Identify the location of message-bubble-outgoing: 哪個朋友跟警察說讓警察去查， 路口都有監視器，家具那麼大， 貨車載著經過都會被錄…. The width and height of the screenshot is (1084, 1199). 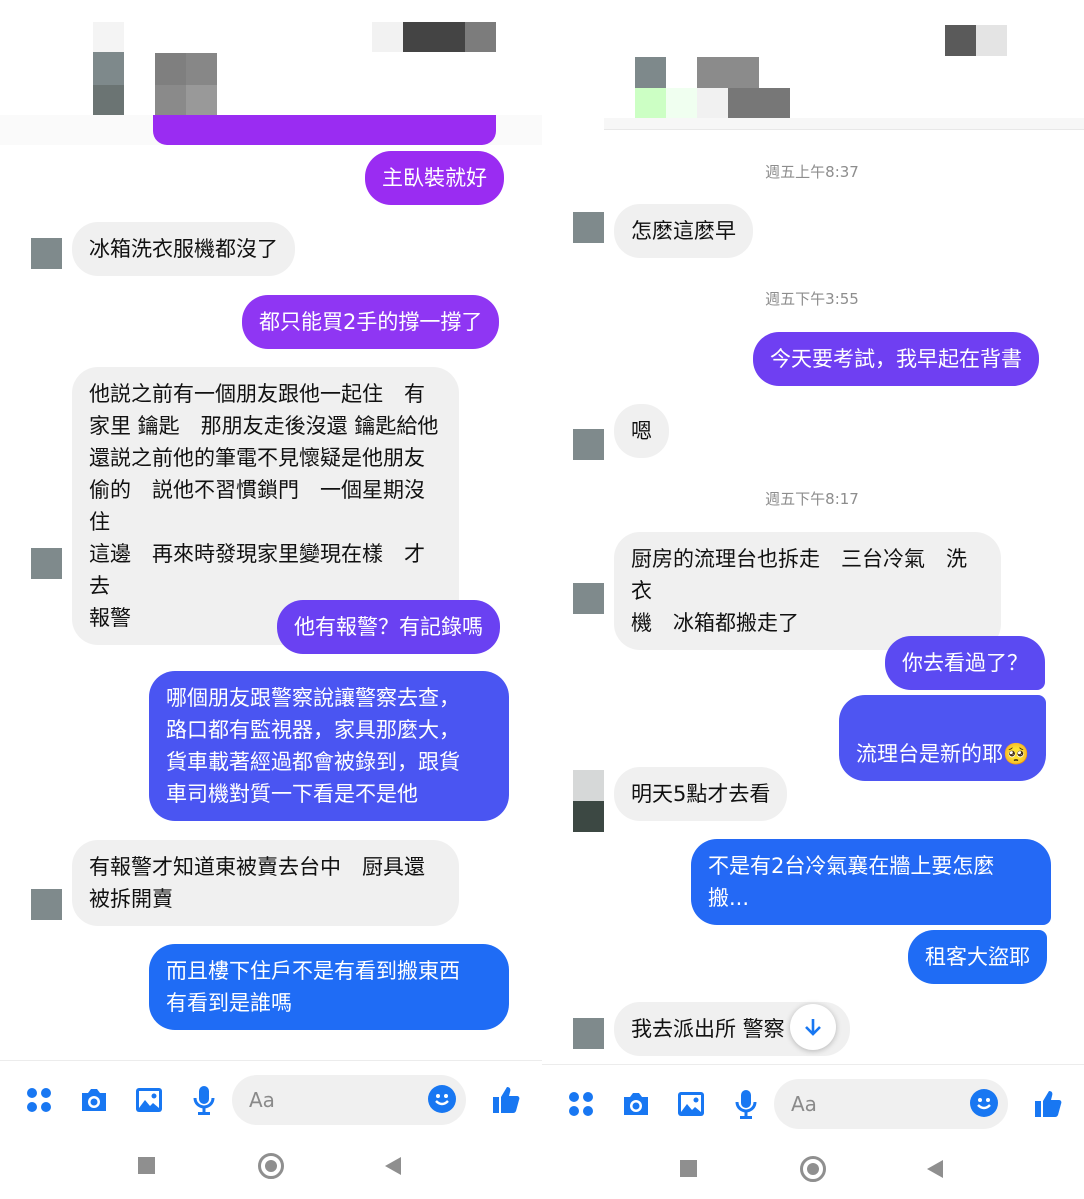
(329, 746).